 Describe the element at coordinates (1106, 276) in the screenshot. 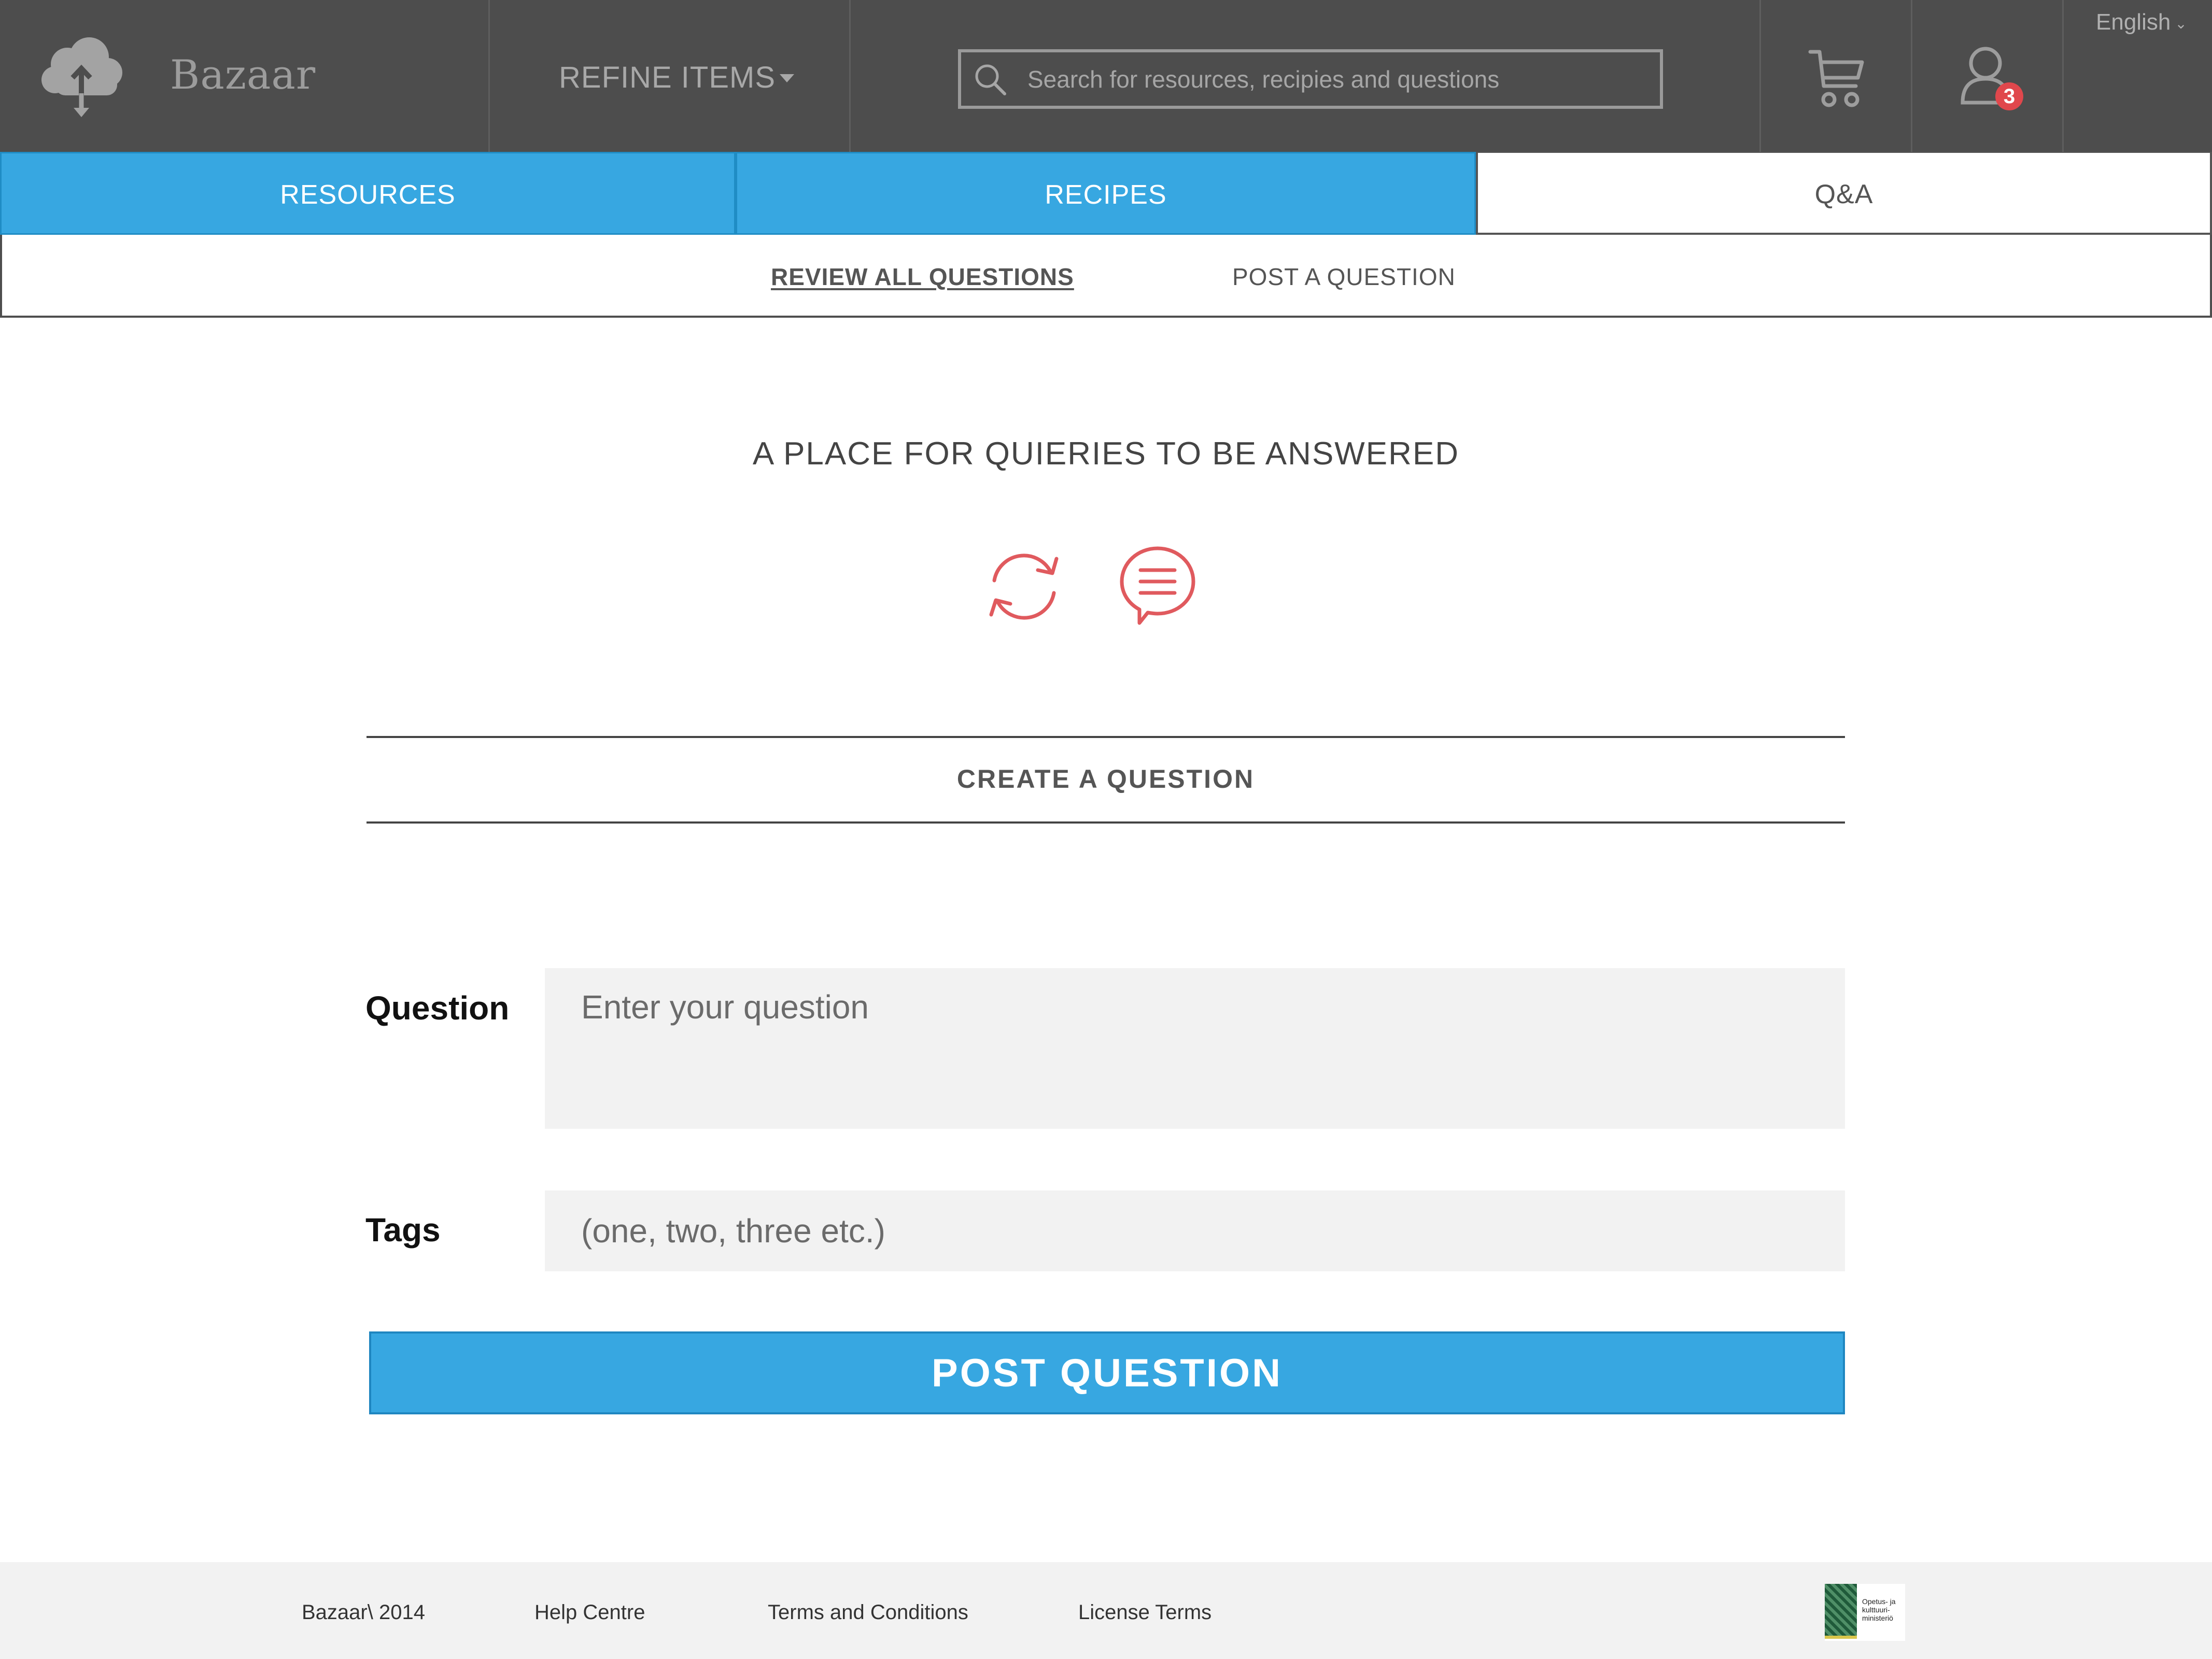

I see `qa-subnav: REVIEW ALL QUESTIONS POST A QUESTION` at that location.